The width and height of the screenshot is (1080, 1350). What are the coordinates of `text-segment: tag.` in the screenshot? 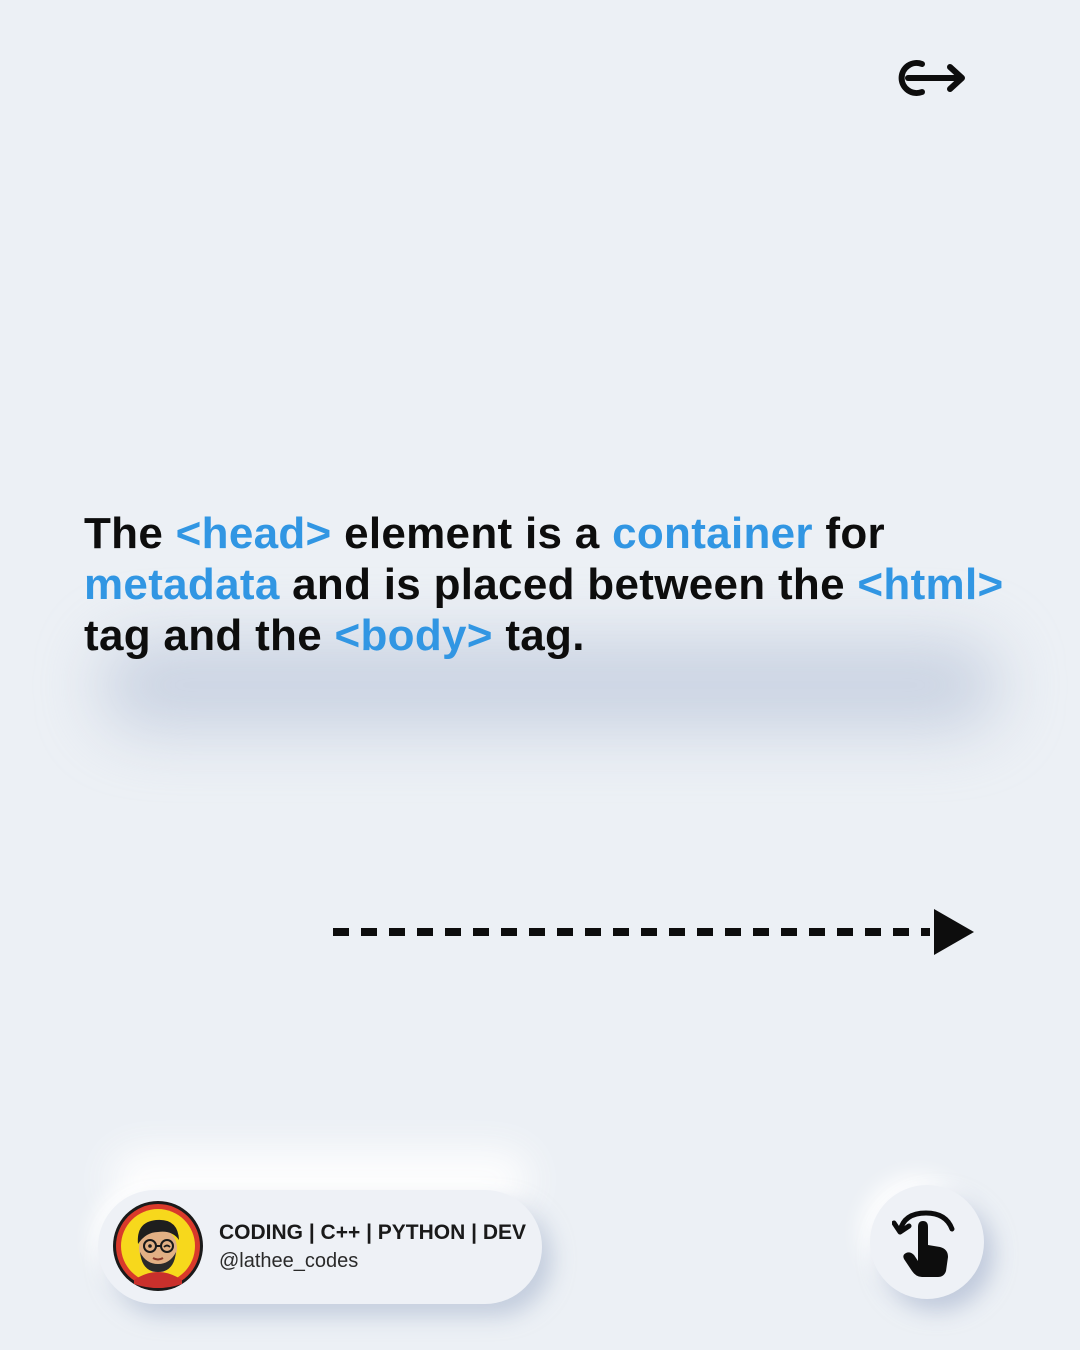 It's located at (538, 635).